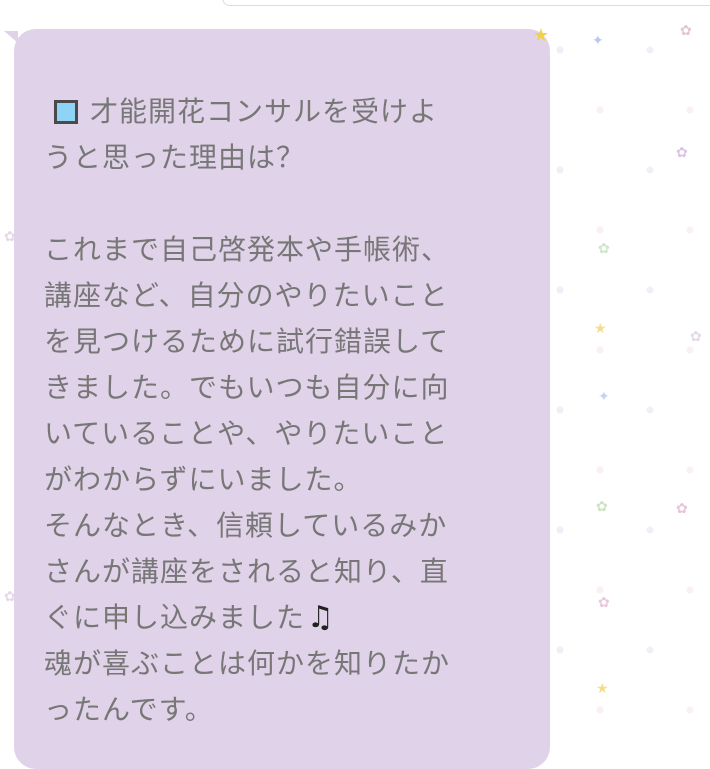  What do you see at coordinates (246, 295) in the screenshot?
I see `message-line: 講座など、自分のやりたいこと` at bounding box center [246, 295].